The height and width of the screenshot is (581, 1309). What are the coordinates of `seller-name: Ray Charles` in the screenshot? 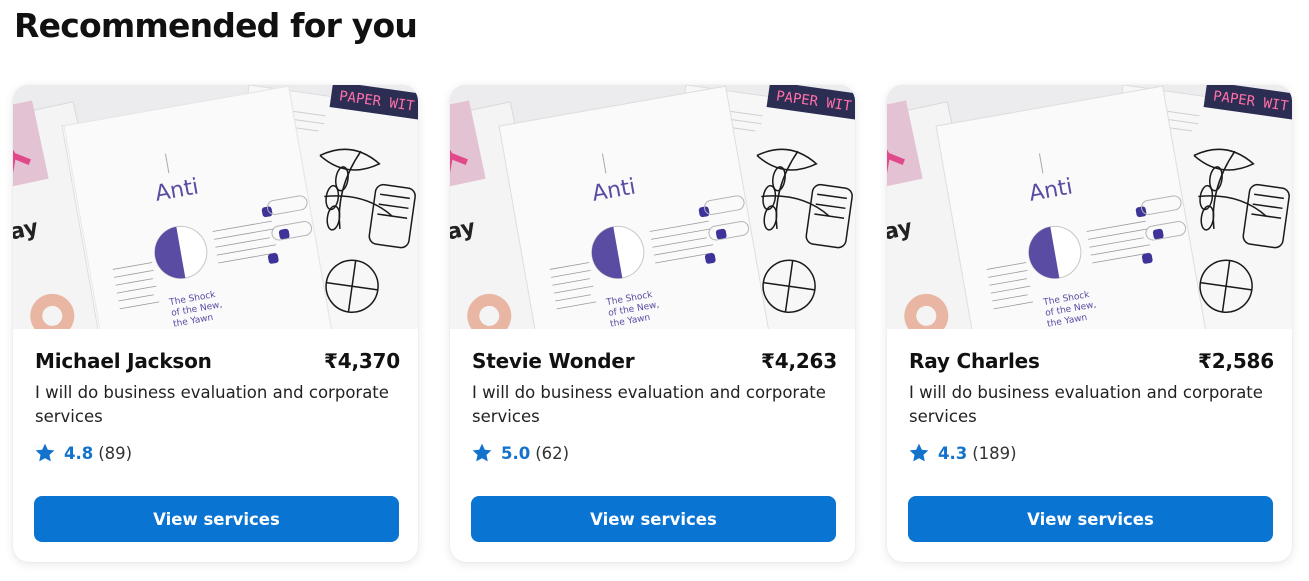 It's located at (974, 361).